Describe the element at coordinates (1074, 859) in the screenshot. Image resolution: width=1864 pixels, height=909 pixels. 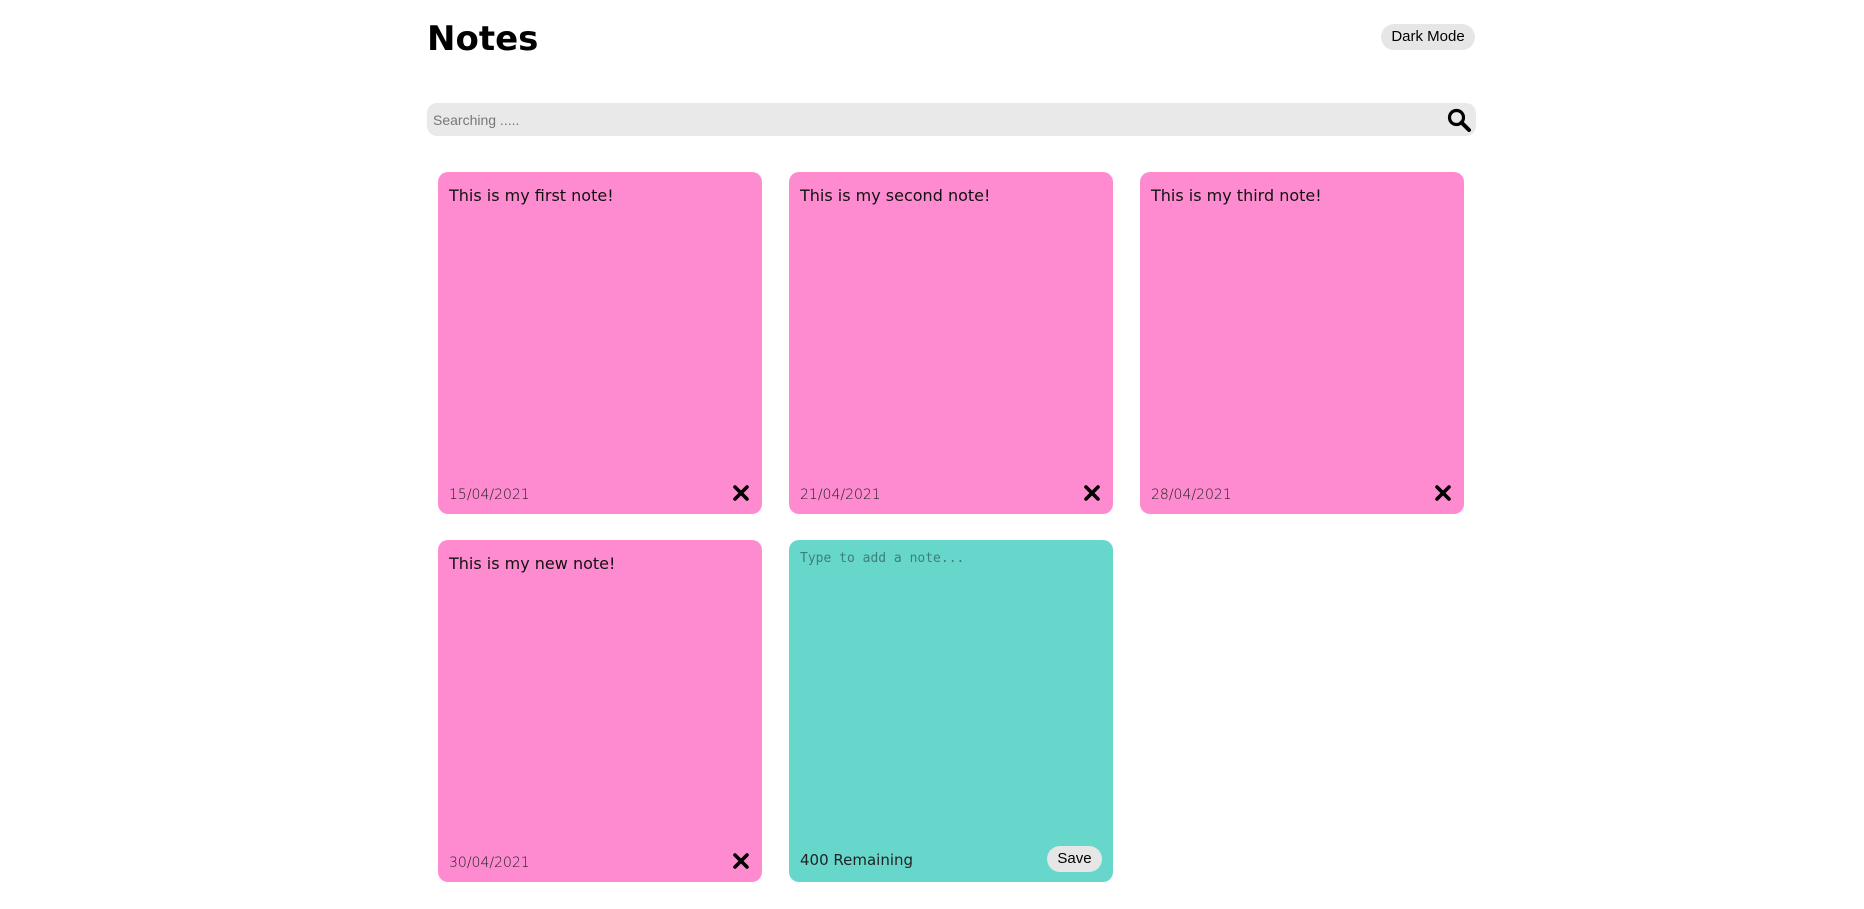
I see `save-button: Save` at that location.